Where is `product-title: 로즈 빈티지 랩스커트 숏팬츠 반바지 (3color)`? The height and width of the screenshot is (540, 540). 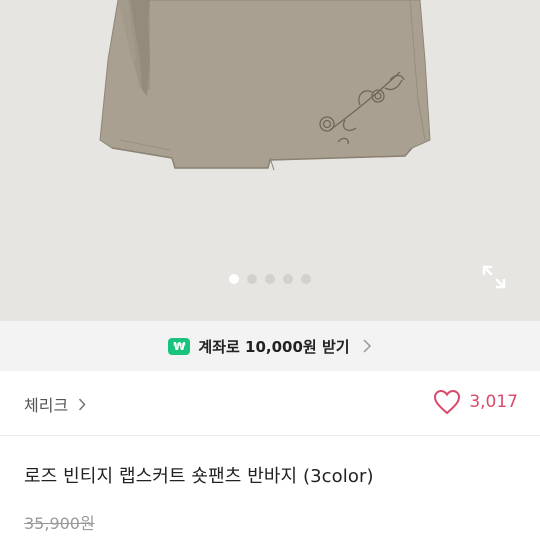
product-title: 로즈 빈티지 랩스커트 숏팬츠 반바지 (3color) is located at coordinates (199, 476).